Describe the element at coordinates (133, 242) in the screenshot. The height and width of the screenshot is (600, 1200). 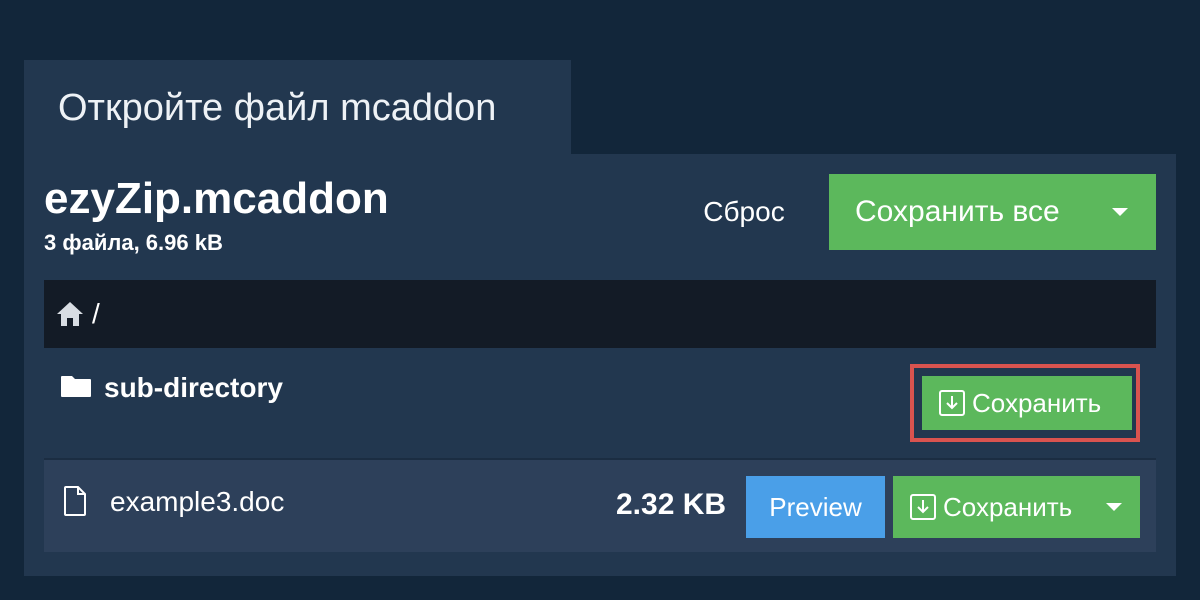
I see `archive-info: 3 файла, 6.96 kB` at that location.